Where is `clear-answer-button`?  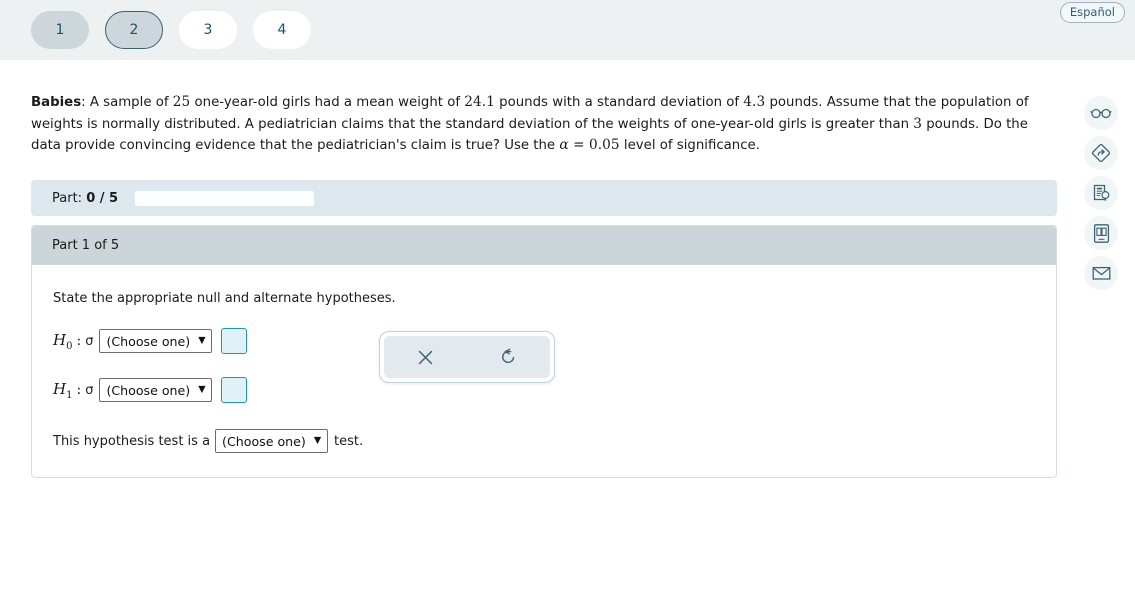 clear-answer-button is located at coordinates (426, 357).